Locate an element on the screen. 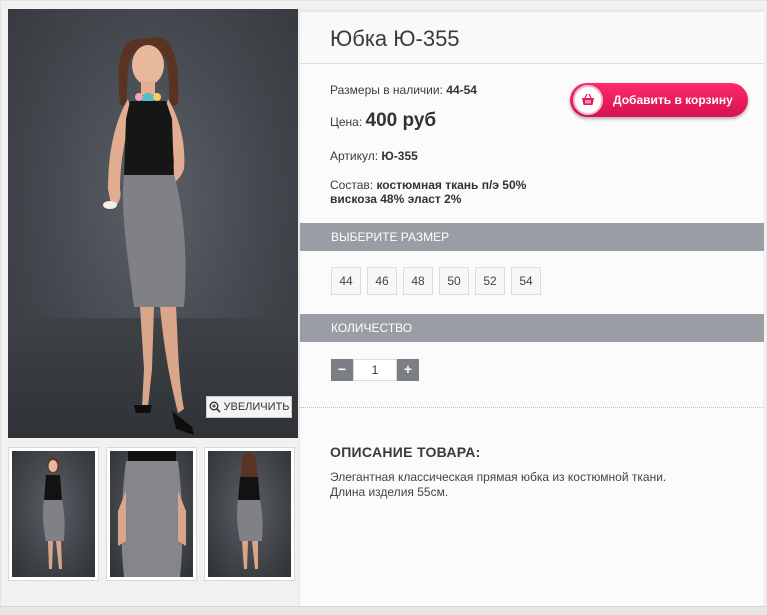 This screenshot has width=767, height=615. quantity-input is located at coordinates (375, 370).